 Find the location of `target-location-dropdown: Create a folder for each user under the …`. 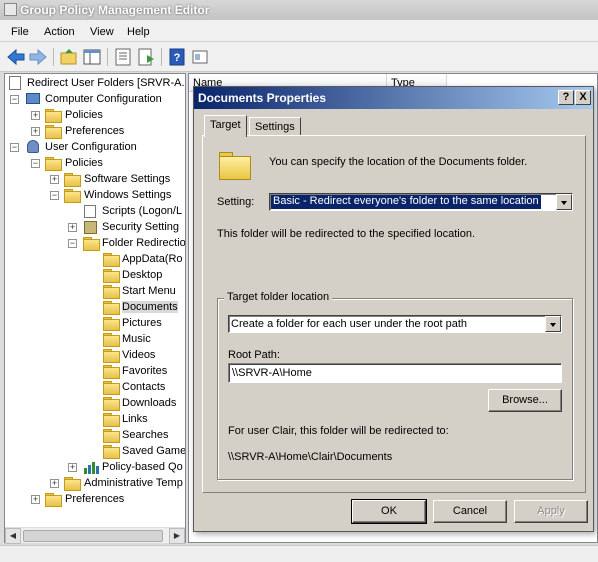

target-location-dropdown: Create a folder for each user under the … is located at coordinates (395, 324).